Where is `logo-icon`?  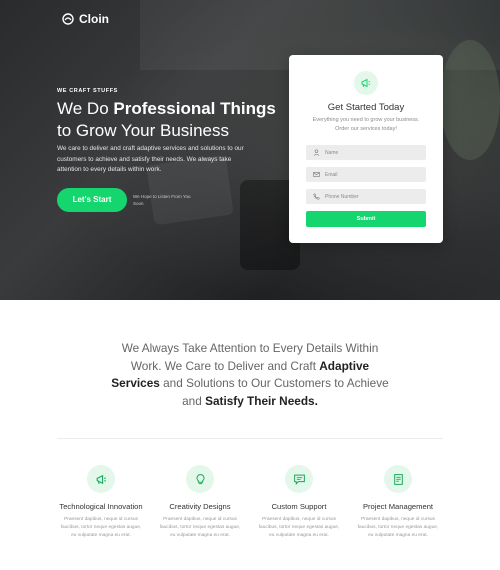 logo-icon is located at coordinates (68, 19).